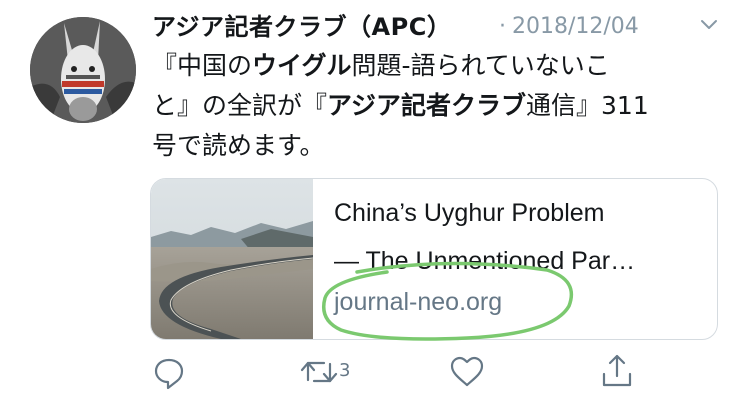 Image resolution: width=750 pixels, height=407 pixels. Describe the element at coordinates (319, 372) in the screenshot. I see `retweet-icon` at that location.